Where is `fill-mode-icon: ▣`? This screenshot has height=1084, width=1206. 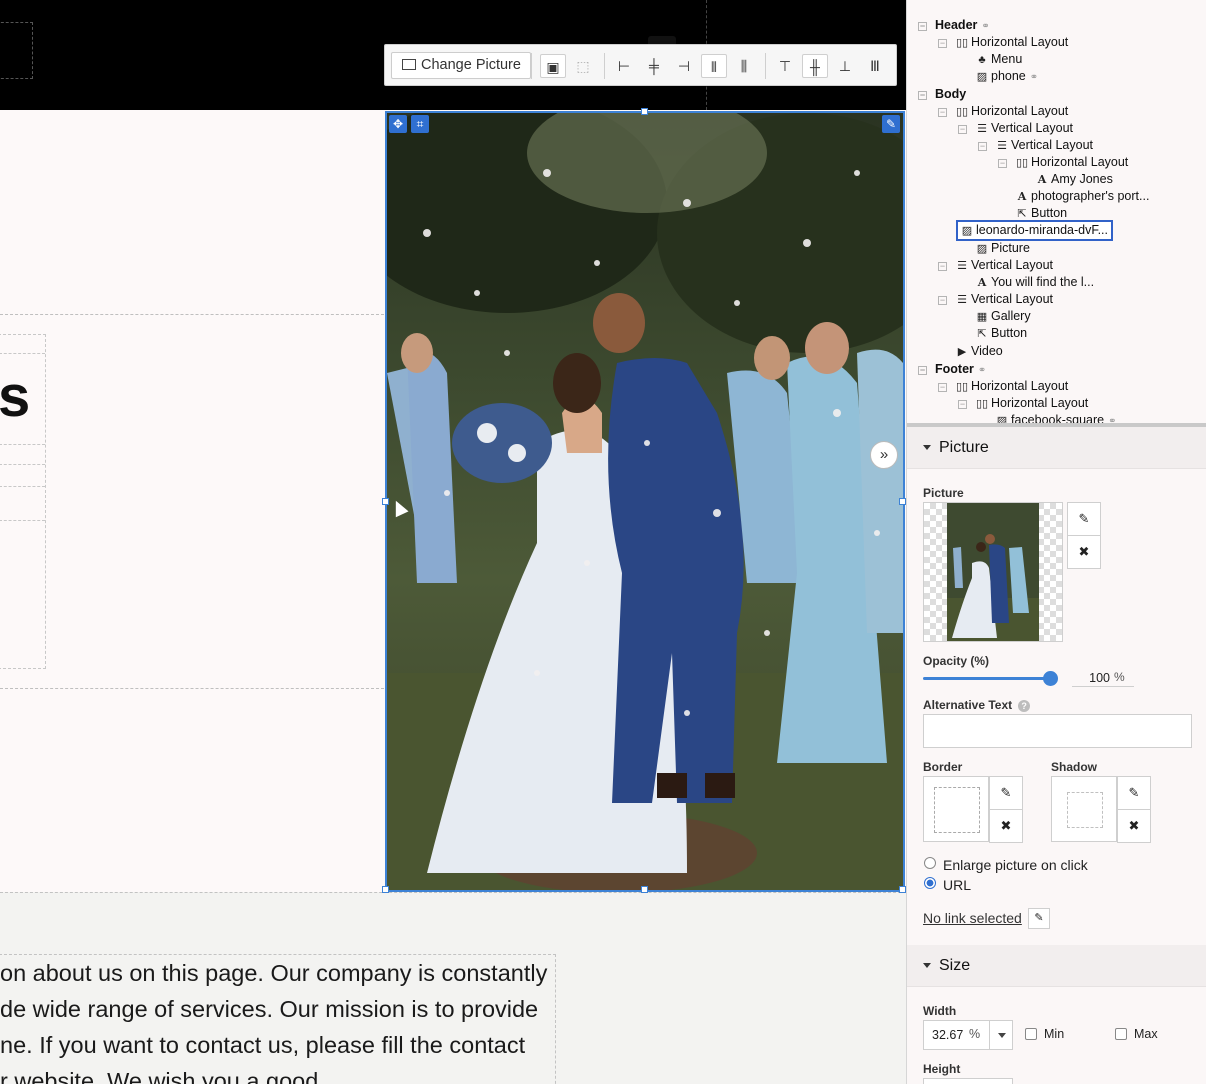
fill-mode-icon: ▣ is located at coordinates (553, 66).